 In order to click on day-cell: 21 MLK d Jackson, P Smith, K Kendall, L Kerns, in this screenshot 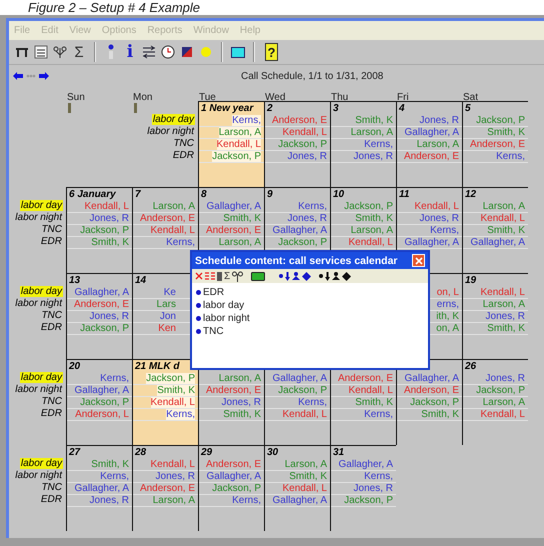, I will do `click(165, 402)`.